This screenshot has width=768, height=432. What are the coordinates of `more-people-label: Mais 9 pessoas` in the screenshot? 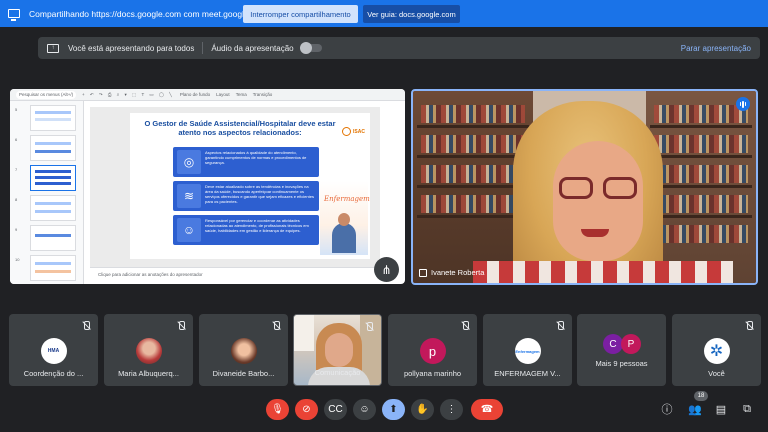 It's located at (621, 363).